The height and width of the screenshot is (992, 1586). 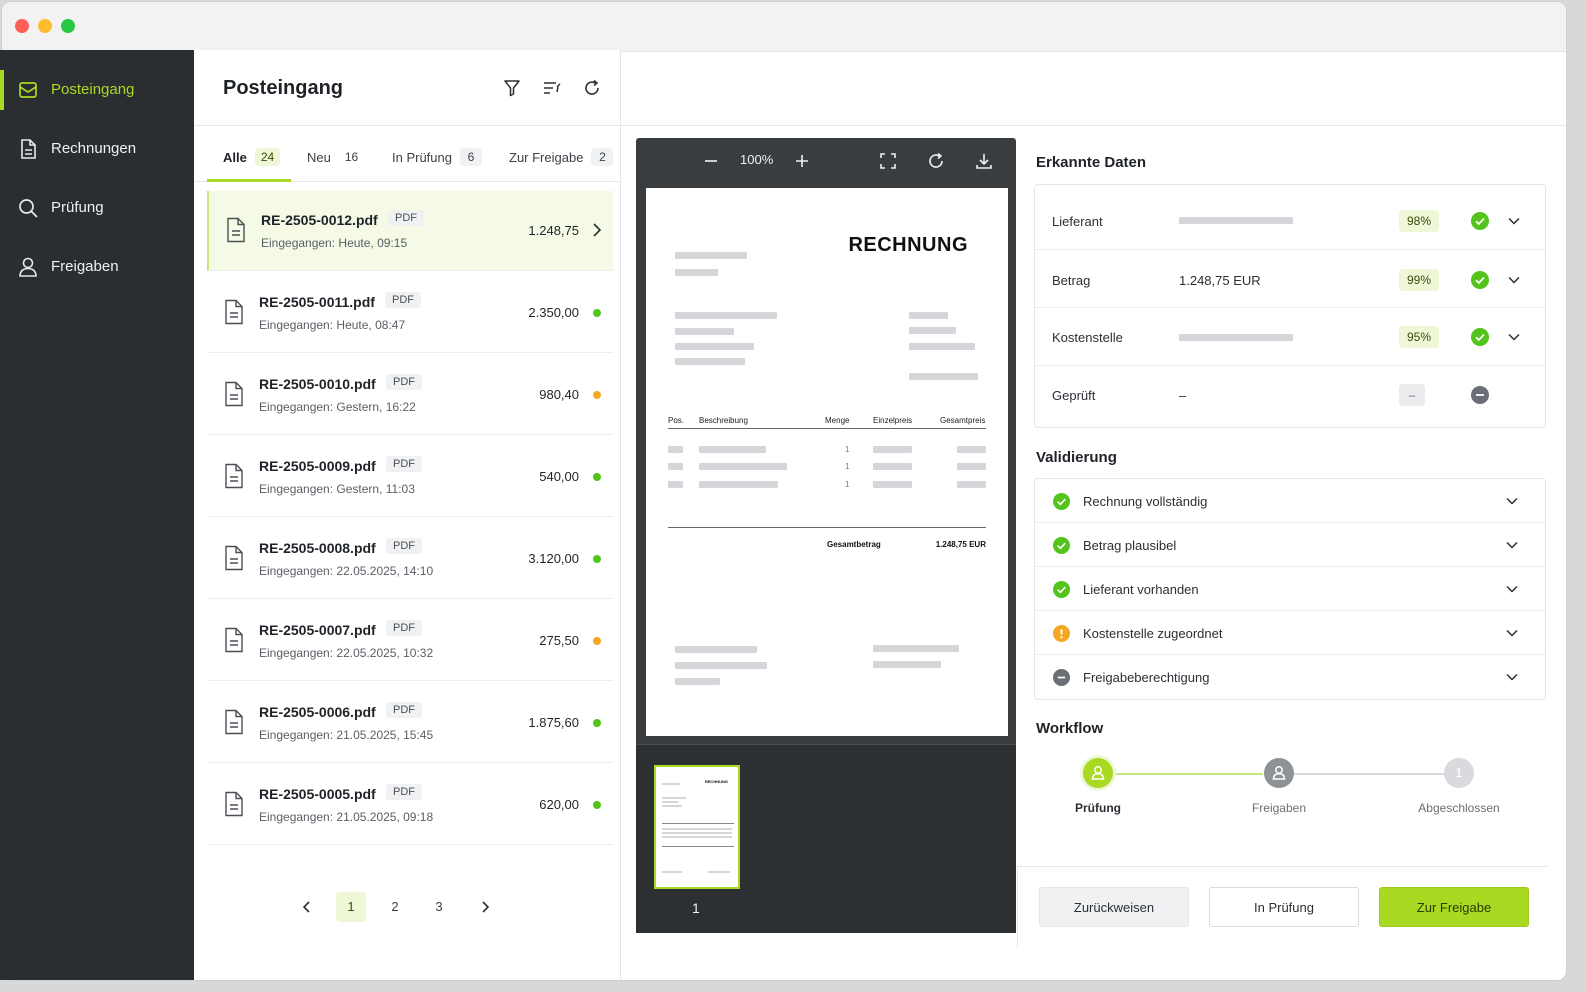 I want to click on validation-item-lieferant-vorhanden: Lieferant vorhanden, so click(x=1290, y=589).